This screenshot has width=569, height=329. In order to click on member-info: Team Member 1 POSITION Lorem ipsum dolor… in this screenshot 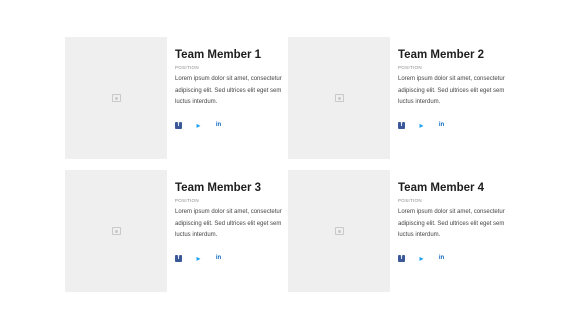, I will do `click(230, 88)`.